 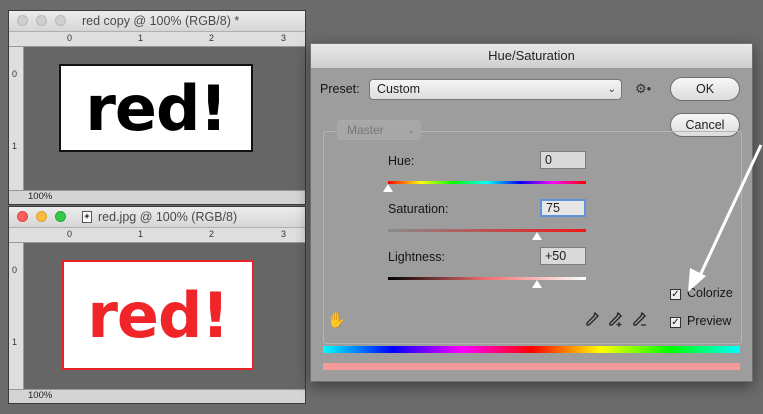 I want to click on output-color-bar, so click(x=531, y=366).